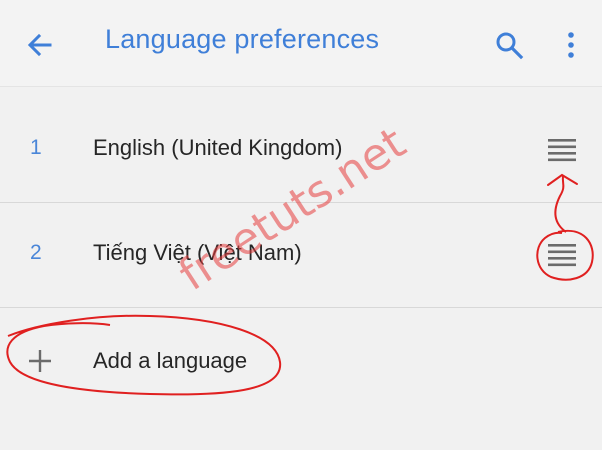  Describe the element at coordinates (242, 39) in the screenshot. I see `page-title: Language preferences` at that location.